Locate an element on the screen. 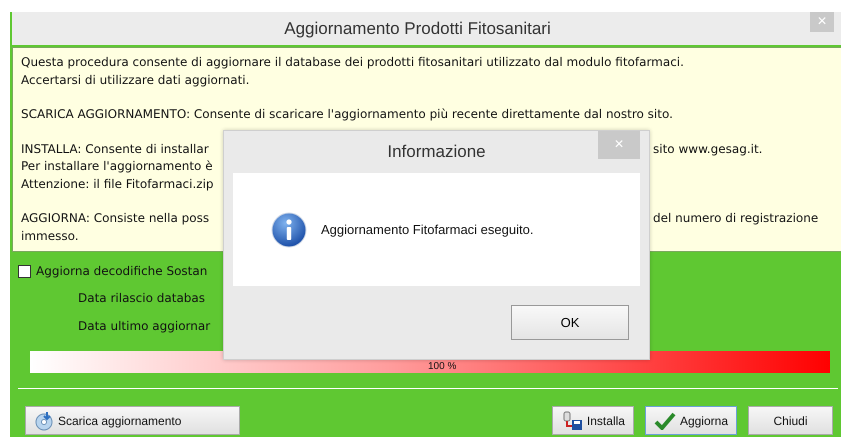 This screenshot has width=841, height=437. dialog-title: Informazione is located at coordinates (436, 152).